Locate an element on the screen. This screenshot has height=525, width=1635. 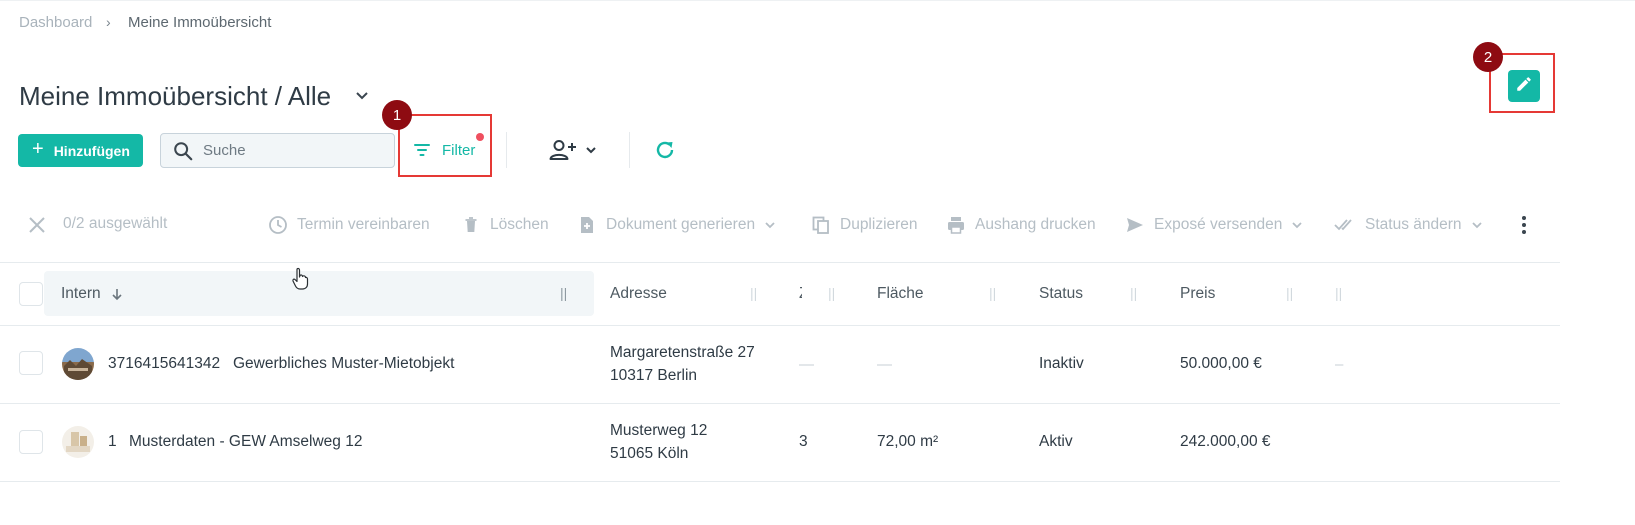
top-border is located at coordinates (817, 0).